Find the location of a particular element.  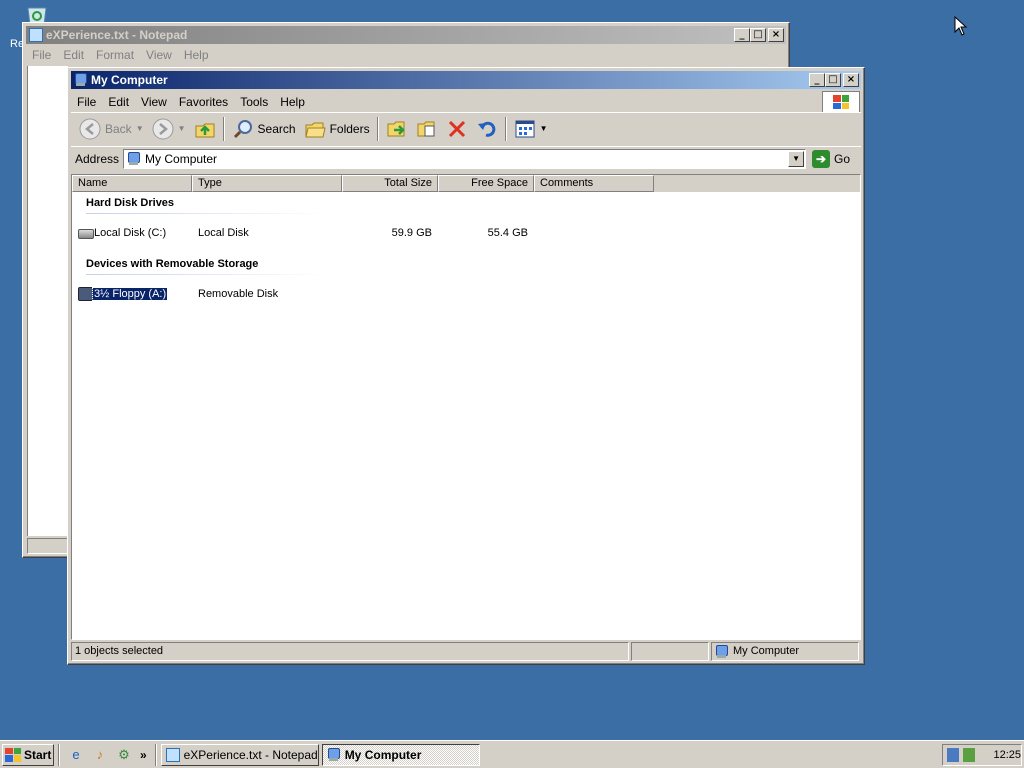

item-name: Local Disk (C:) is located at coordinates (130, 233).